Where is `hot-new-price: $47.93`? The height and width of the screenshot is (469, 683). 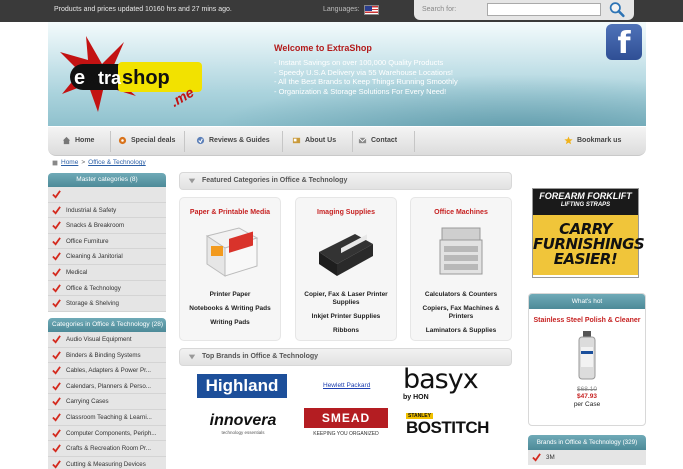
hot-new-price: $47.93 is located at coordinates (587, 396).